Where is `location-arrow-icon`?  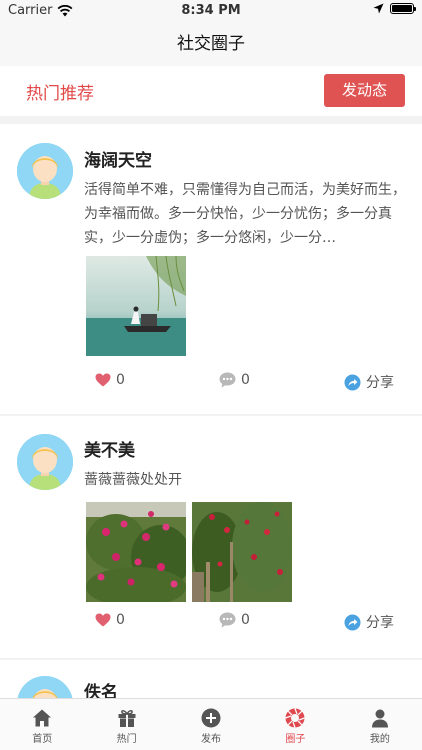
location-arrow-icon is located at coordinates (378, 8).